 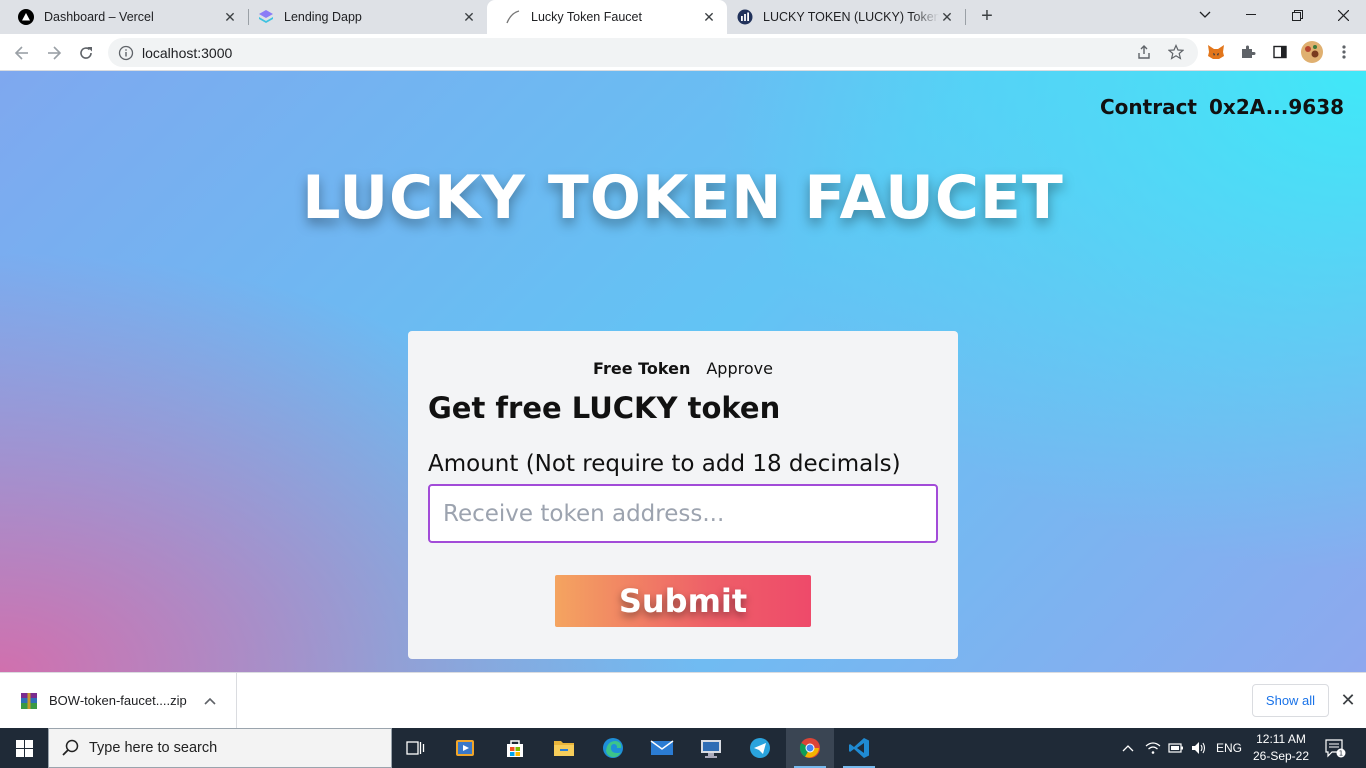 I want to click on windows-start-icon, so click(x=24, y=748).